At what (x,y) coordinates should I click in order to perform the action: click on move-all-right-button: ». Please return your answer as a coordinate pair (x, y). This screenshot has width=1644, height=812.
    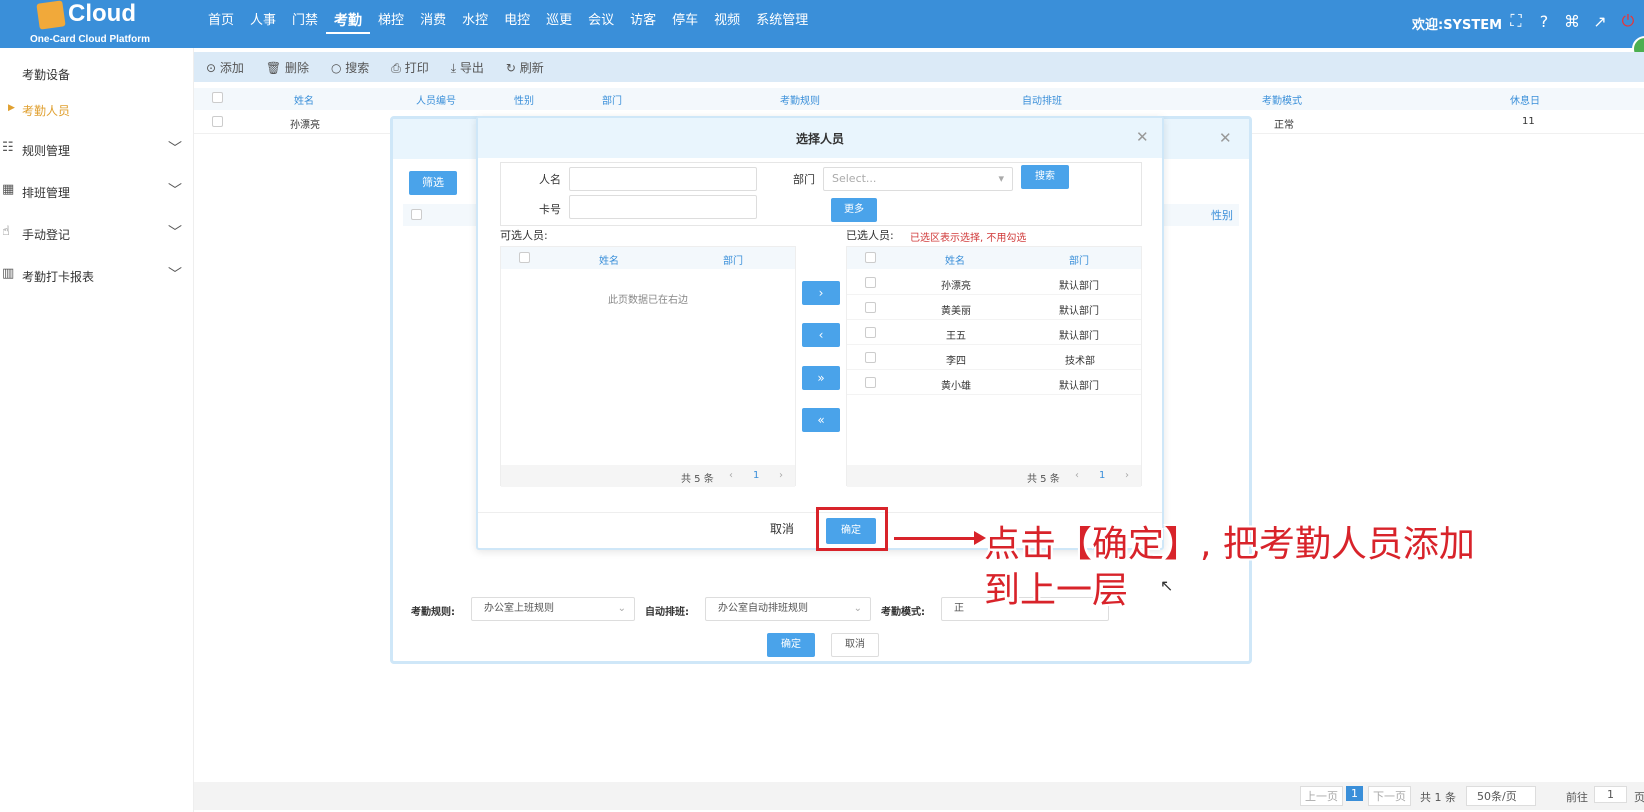
    Looking at the image, I should click on (821, 378).